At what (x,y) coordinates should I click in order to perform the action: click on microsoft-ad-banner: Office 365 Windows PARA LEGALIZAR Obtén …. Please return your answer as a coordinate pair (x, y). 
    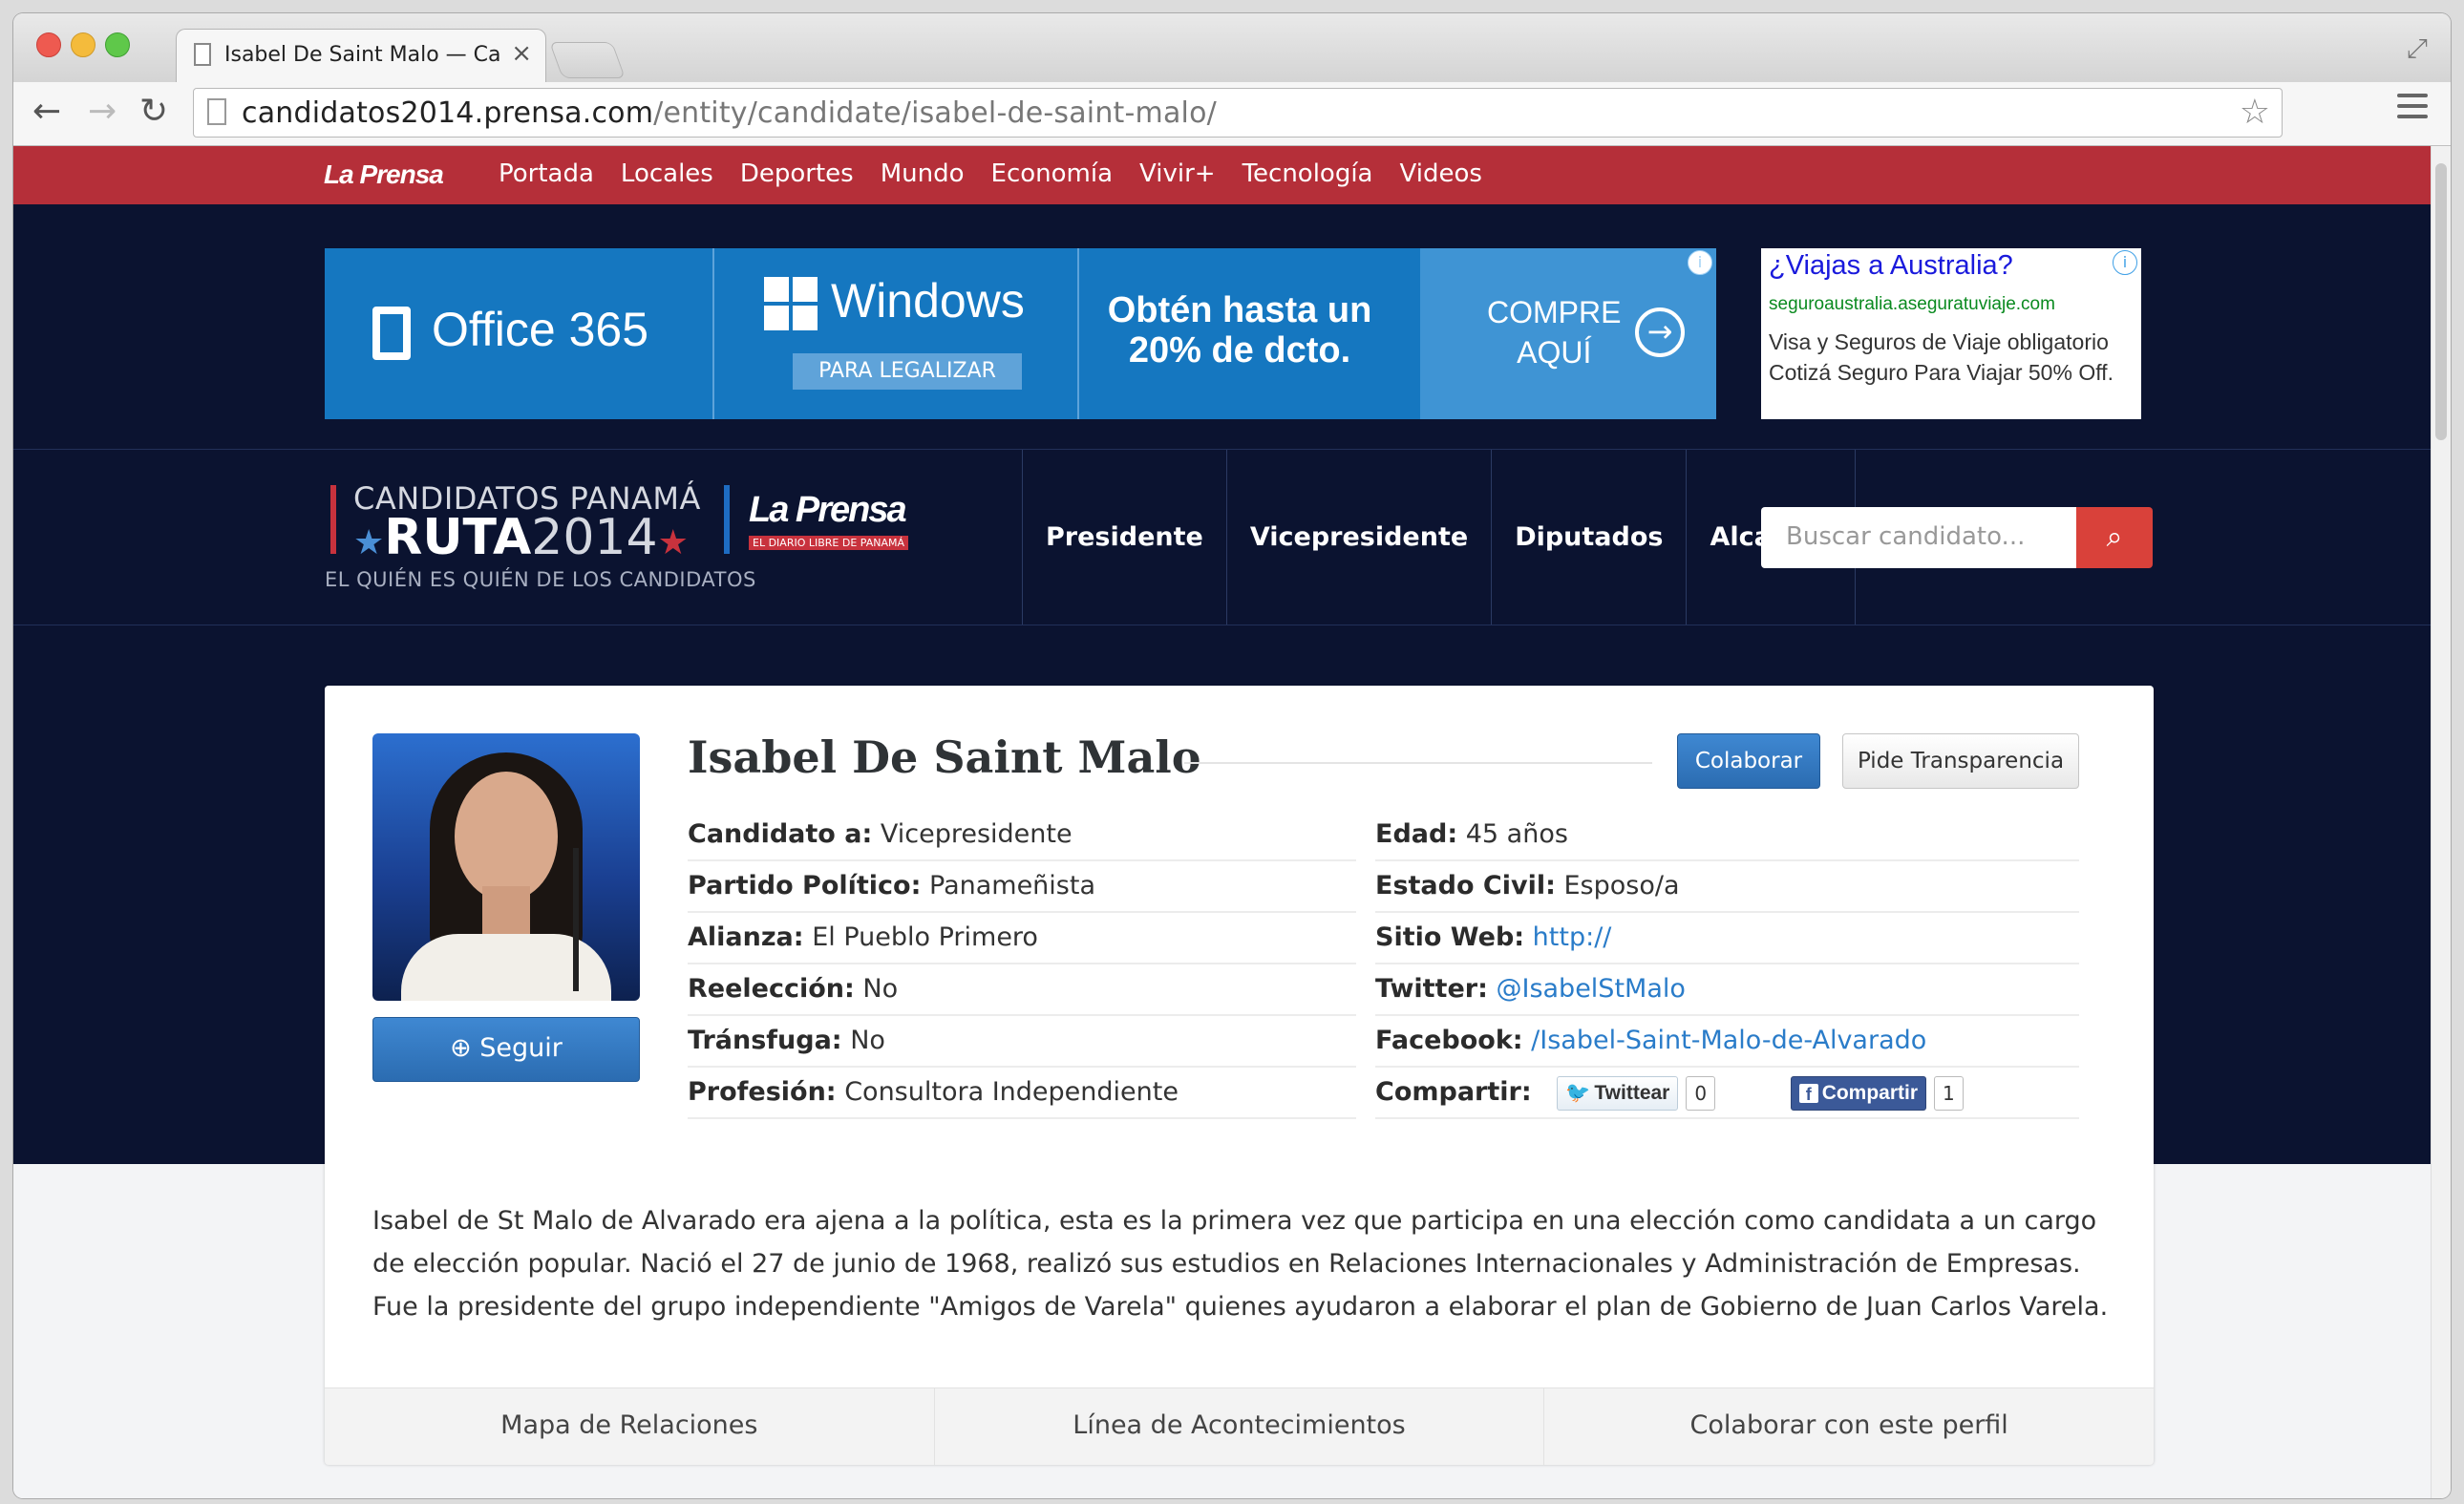
    Looking at the image, I should click on (1020, 333).